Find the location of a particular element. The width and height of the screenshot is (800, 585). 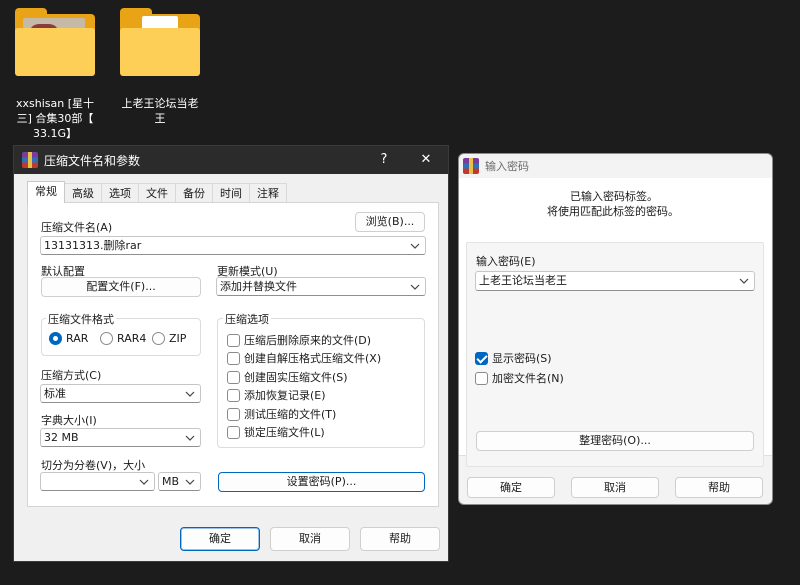

password-ok-button: 确定 is located at coordinates (511, 487).